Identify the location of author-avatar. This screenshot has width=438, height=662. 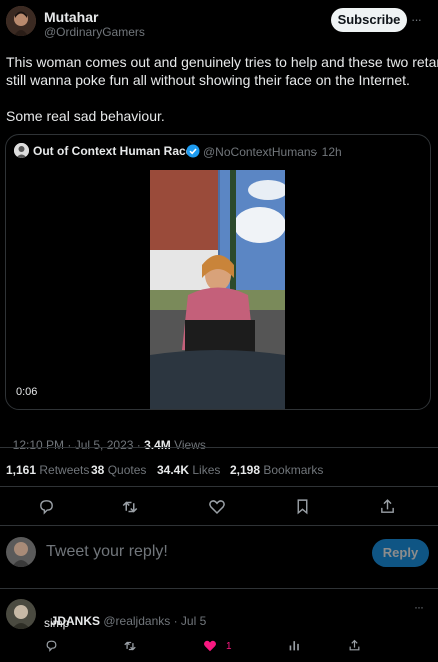
(21, 21).